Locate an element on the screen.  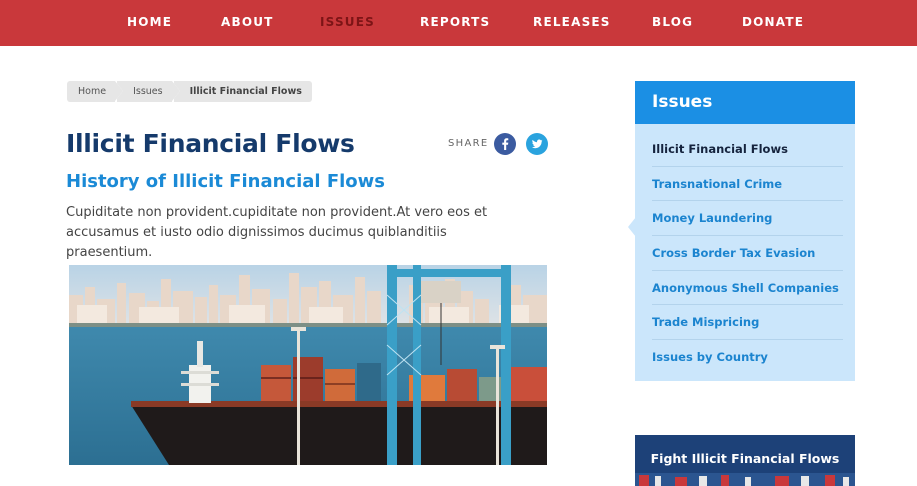
article-subtitle: History of Illicit Financial Flows is located at coordinates (226, 181).